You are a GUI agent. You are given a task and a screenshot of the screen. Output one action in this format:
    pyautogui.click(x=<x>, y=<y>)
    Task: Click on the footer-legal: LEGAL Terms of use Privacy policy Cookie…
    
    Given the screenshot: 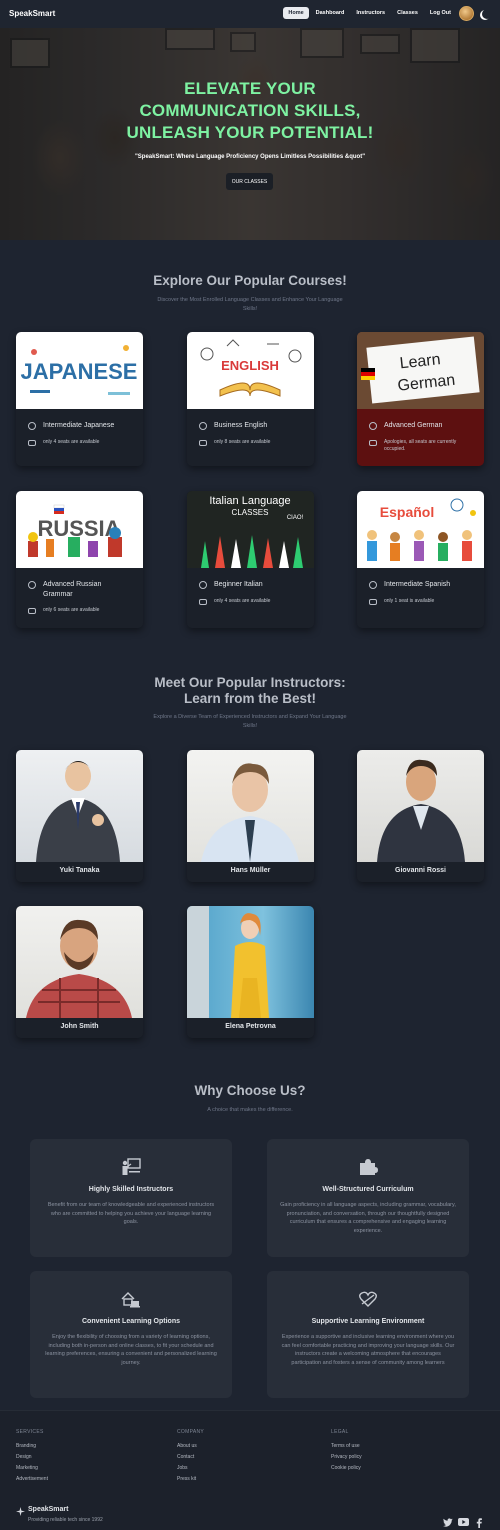 What is the action you would take?
    pyautogui.click(x=346, y=1451)
    